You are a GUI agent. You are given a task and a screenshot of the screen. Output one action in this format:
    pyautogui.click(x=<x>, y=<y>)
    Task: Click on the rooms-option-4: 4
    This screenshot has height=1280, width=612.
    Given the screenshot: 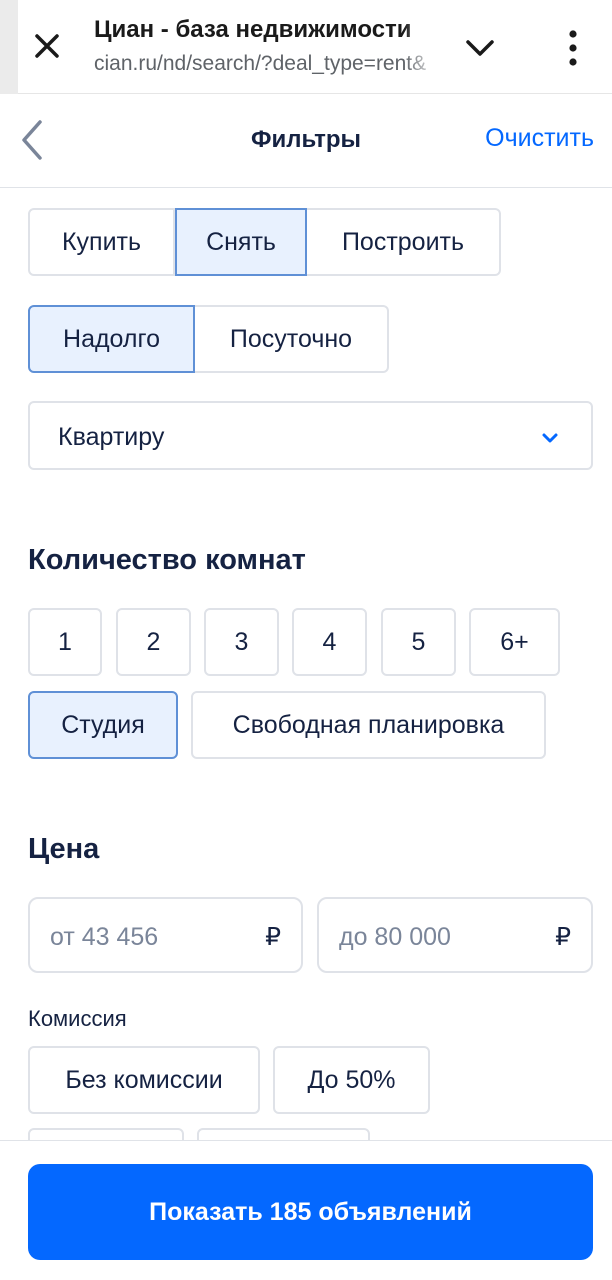 What is the action you would take?
    pyautogui.click(x=329, y=642)
    